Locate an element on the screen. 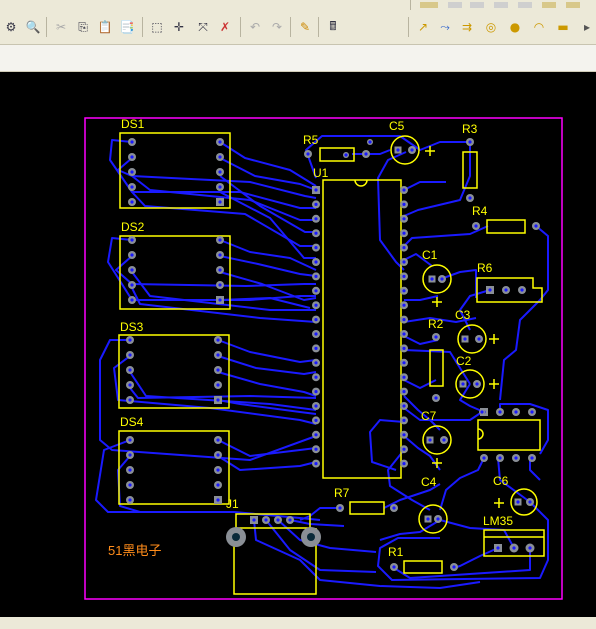 The width and height of the screenshot is (596, 629). pad-icon: ● is located at coordinates (515, 27).